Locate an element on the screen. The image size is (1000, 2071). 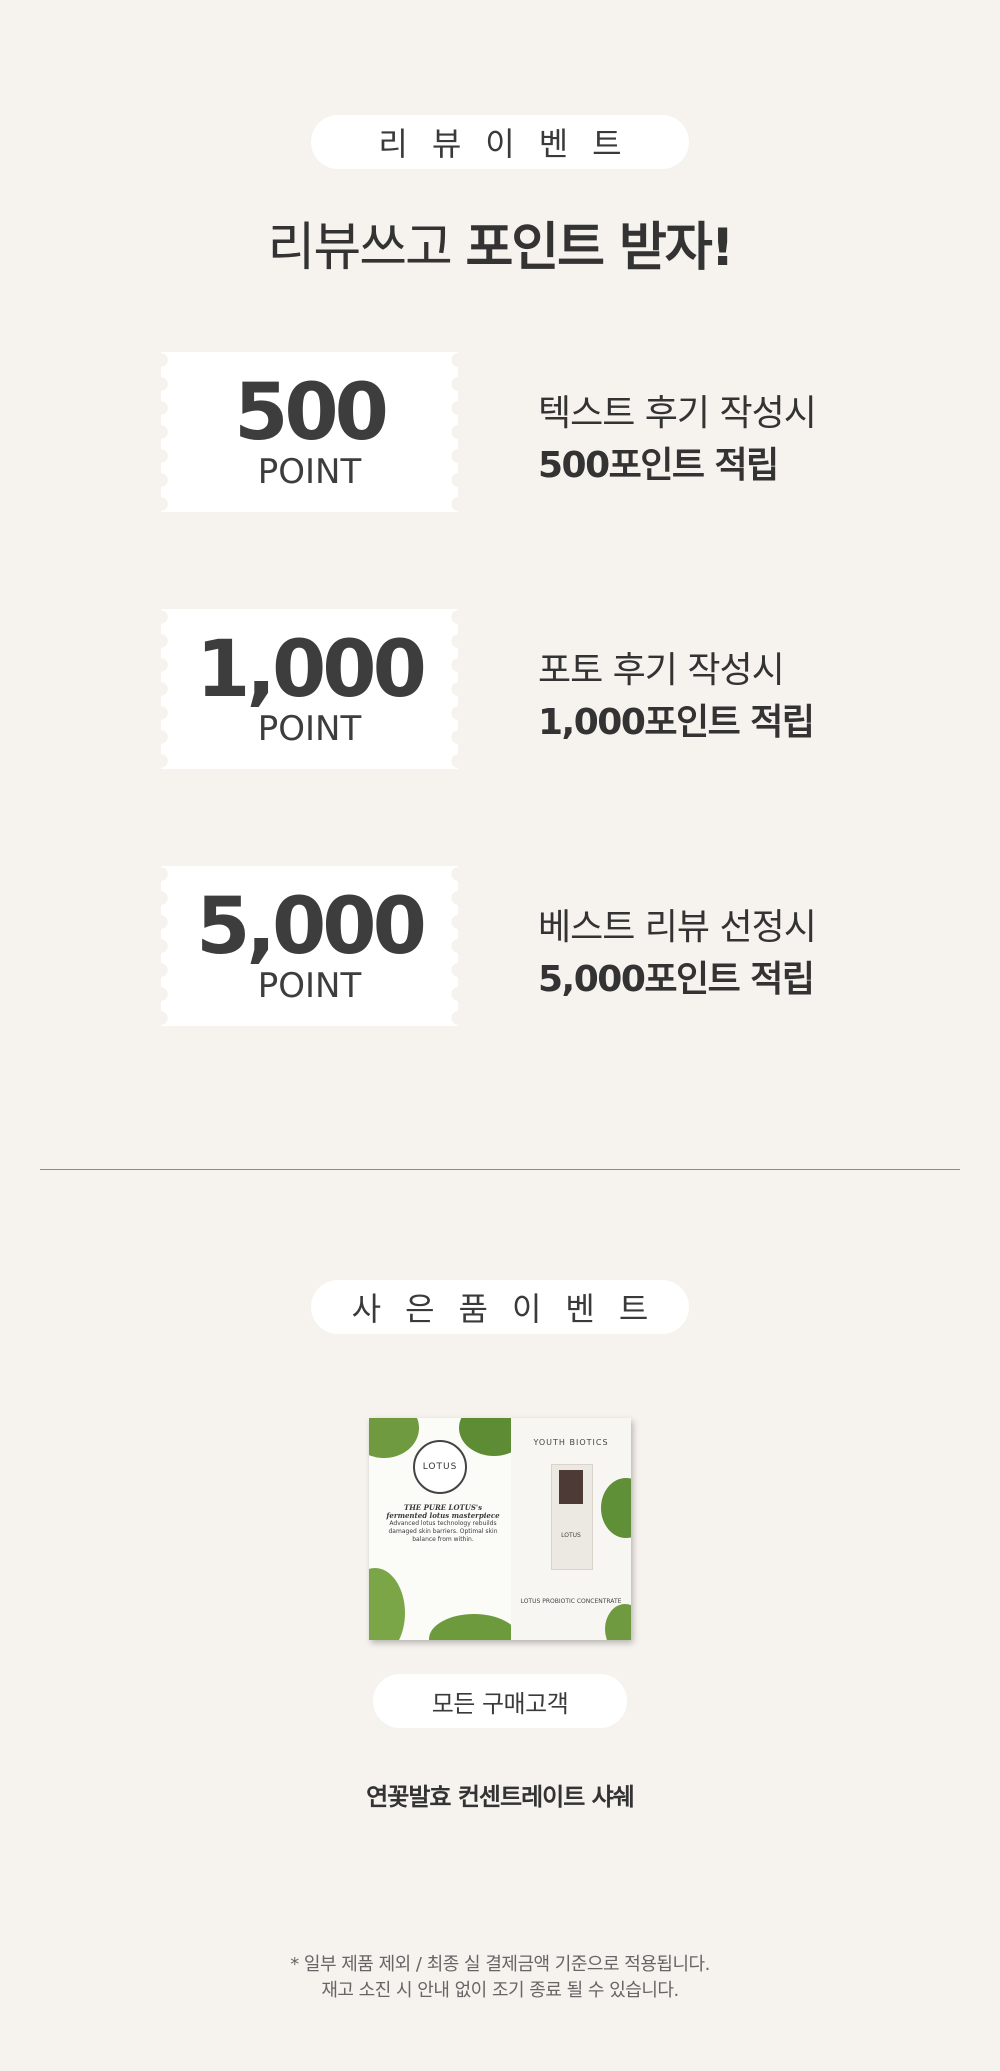
reward-row-text: 500 POINT 텍스트 후기 작성시 500포인트 적립 is located at coordinates (500, 432).